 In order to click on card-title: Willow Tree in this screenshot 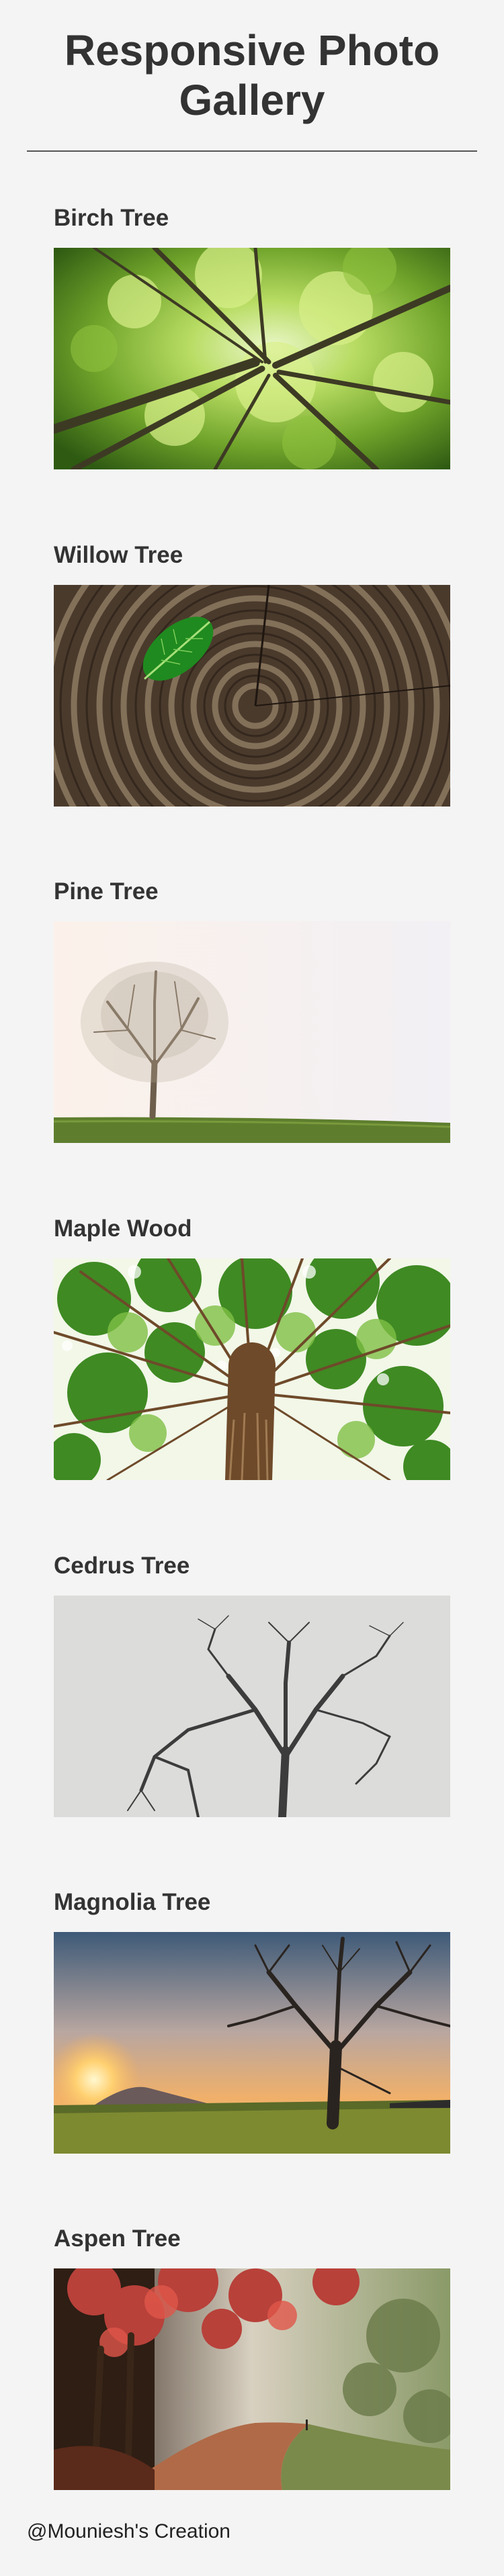, I will do `click(119, 555)`.